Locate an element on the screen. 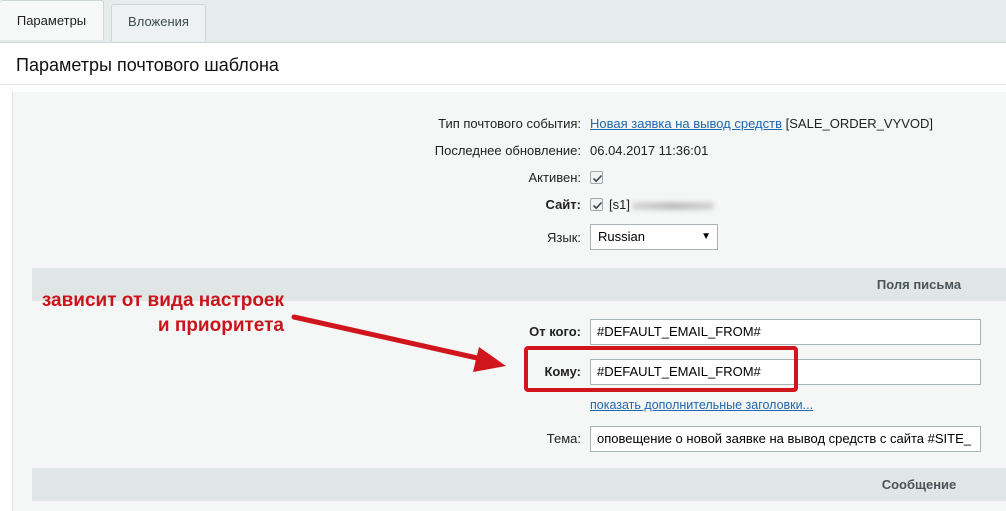 The width and height of the screenshot is (1006, 511). highlight-box is located at coordinates (661, 369).